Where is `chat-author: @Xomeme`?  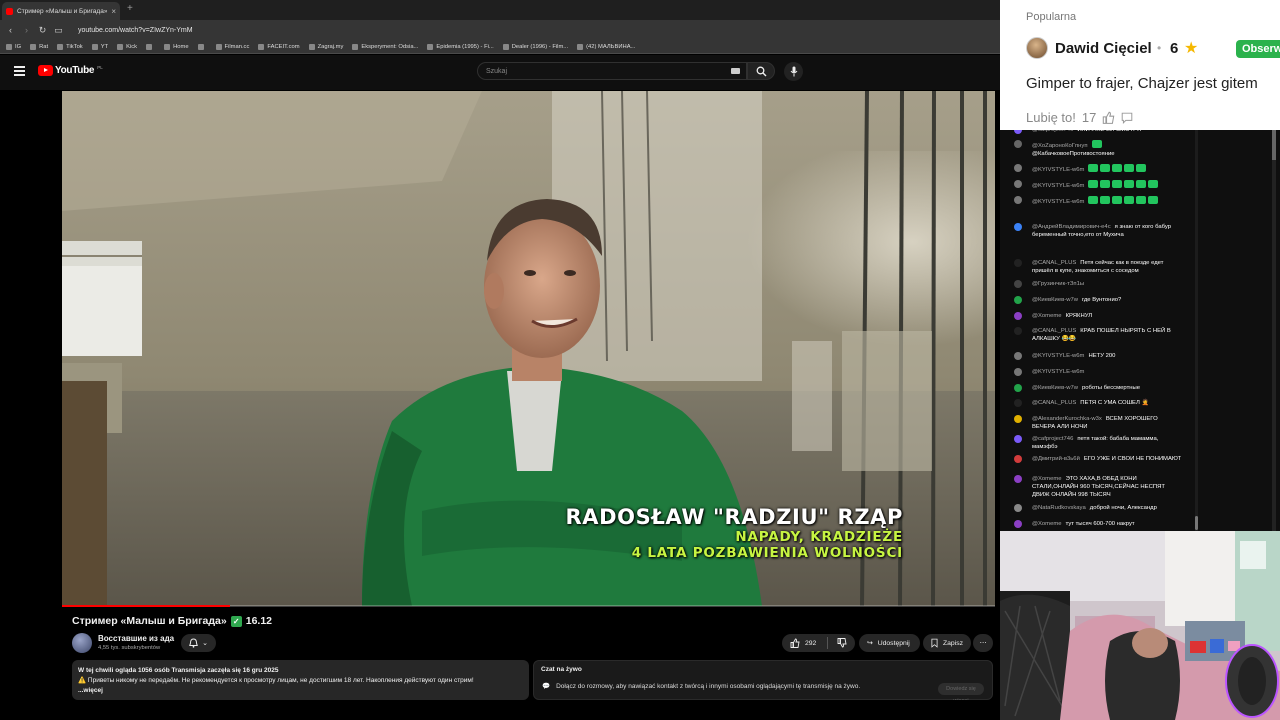 chat-author: @Xomeme is located at coordinates (1047, 316).